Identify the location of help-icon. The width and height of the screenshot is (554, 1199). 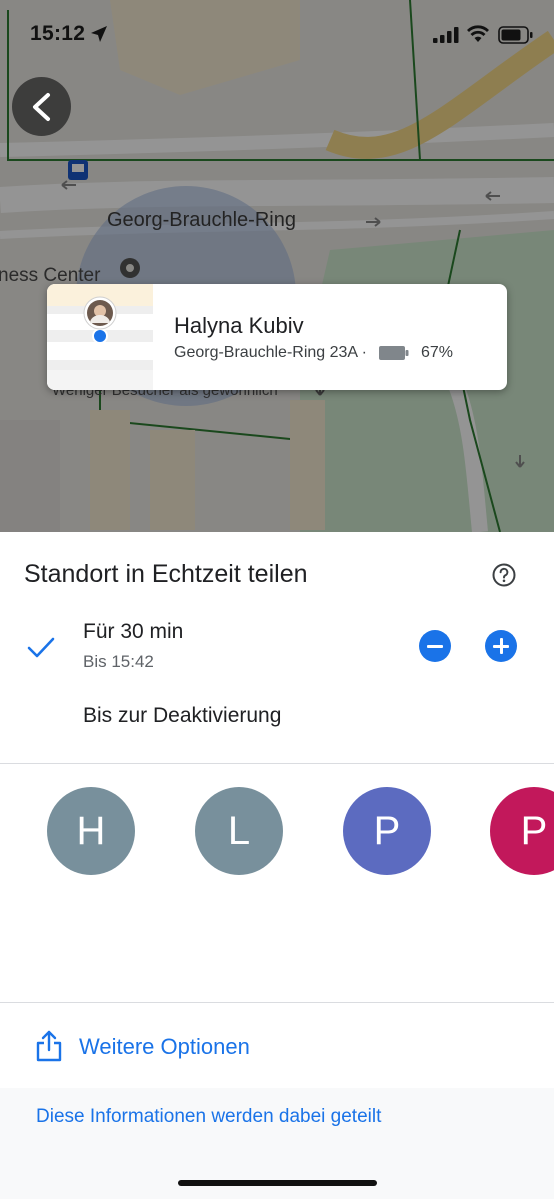
(504, 575).